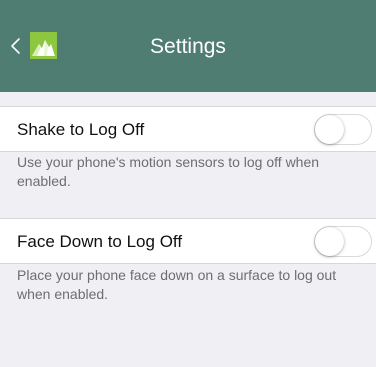 The image size is (376, 367). I want to click on setting-label: Face Down to Log Off, so click(100, 241).